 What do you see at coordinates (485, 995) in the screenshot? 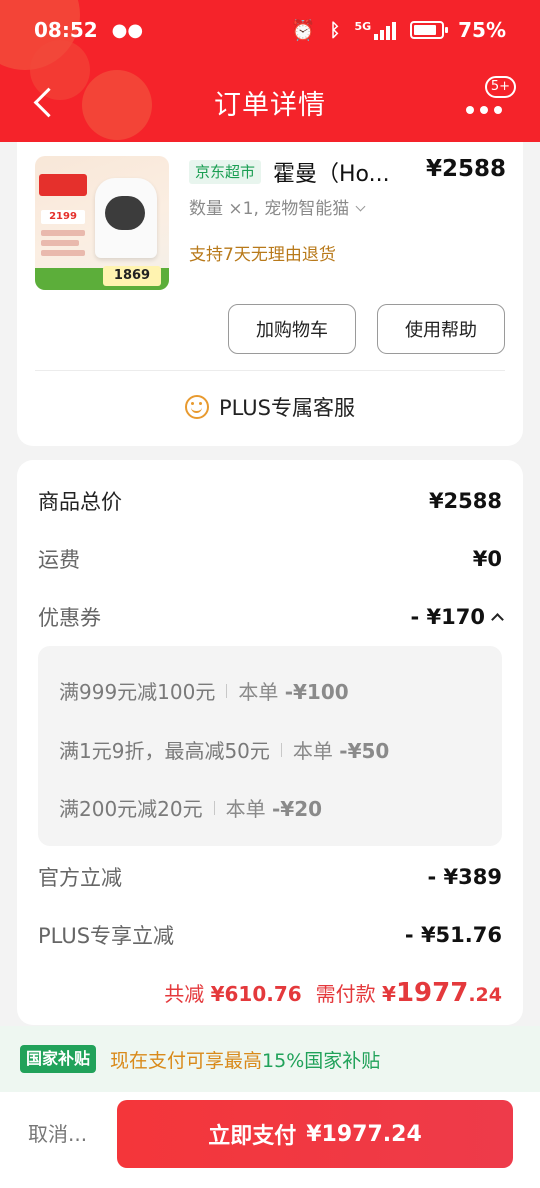
I see `payable-decimal: .24` at bounding box center [485, 995].